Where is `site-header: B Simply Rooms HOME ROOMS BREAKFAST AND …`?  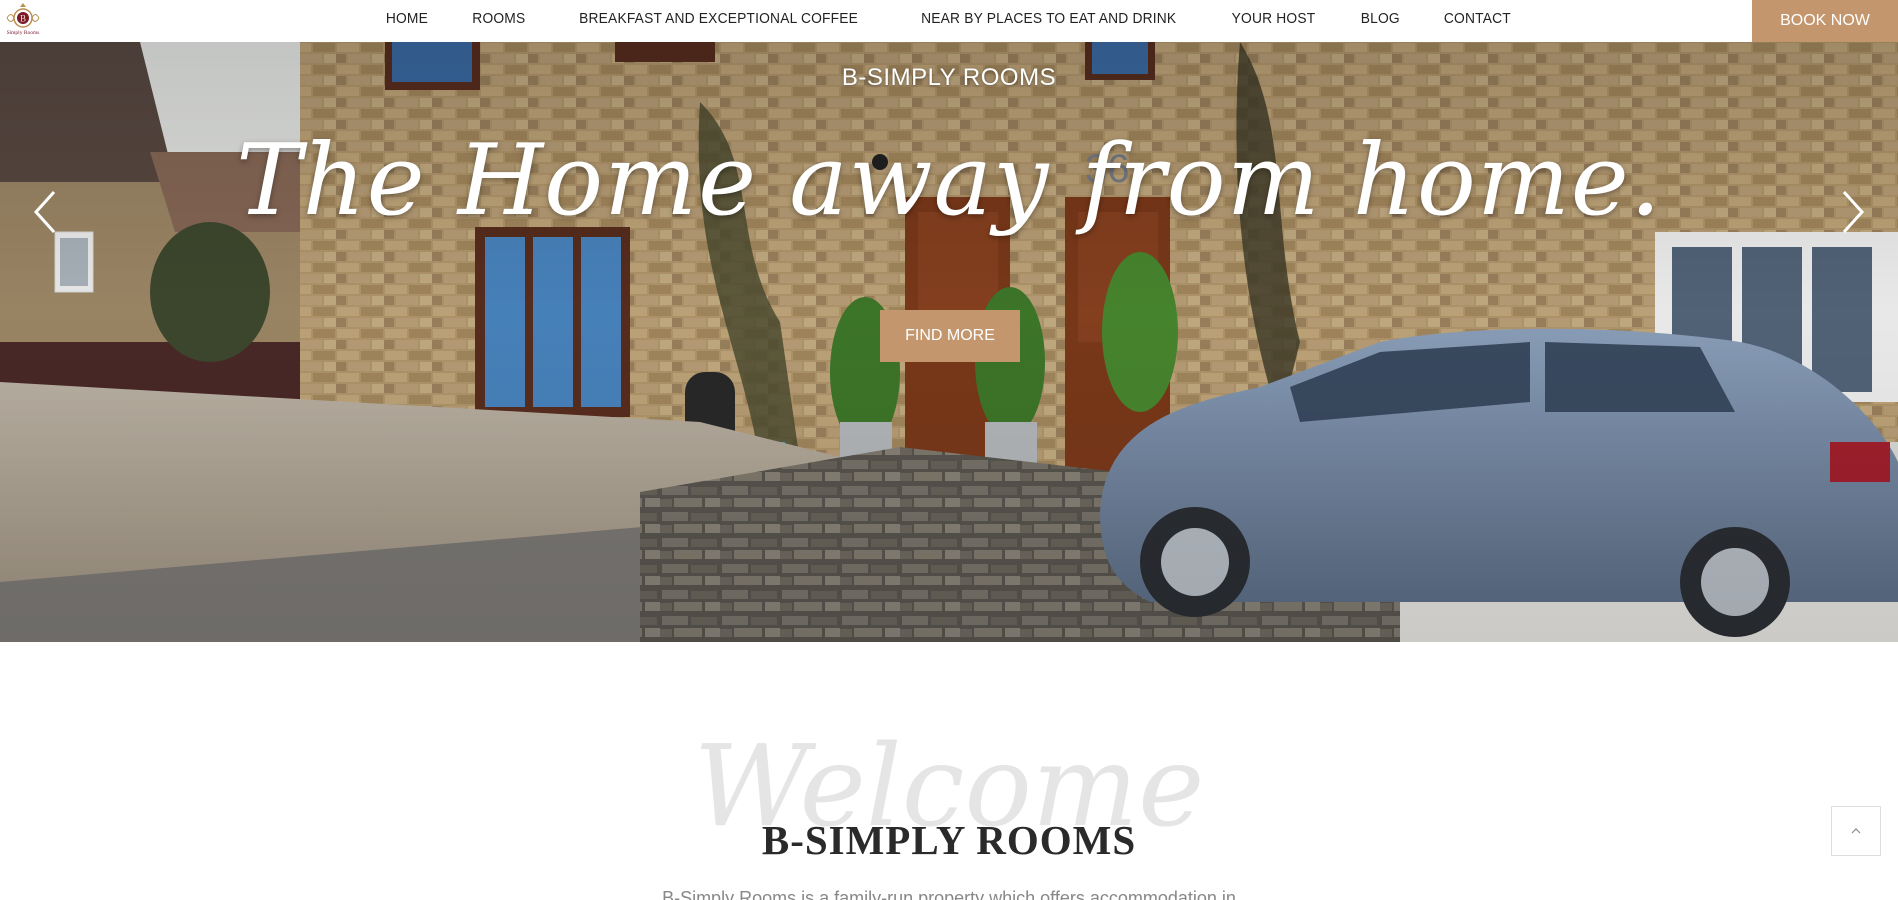 site-header: B Simply Rooms HOME ROOMS BREAKFAST AND … is located at coordinates (949, 21).